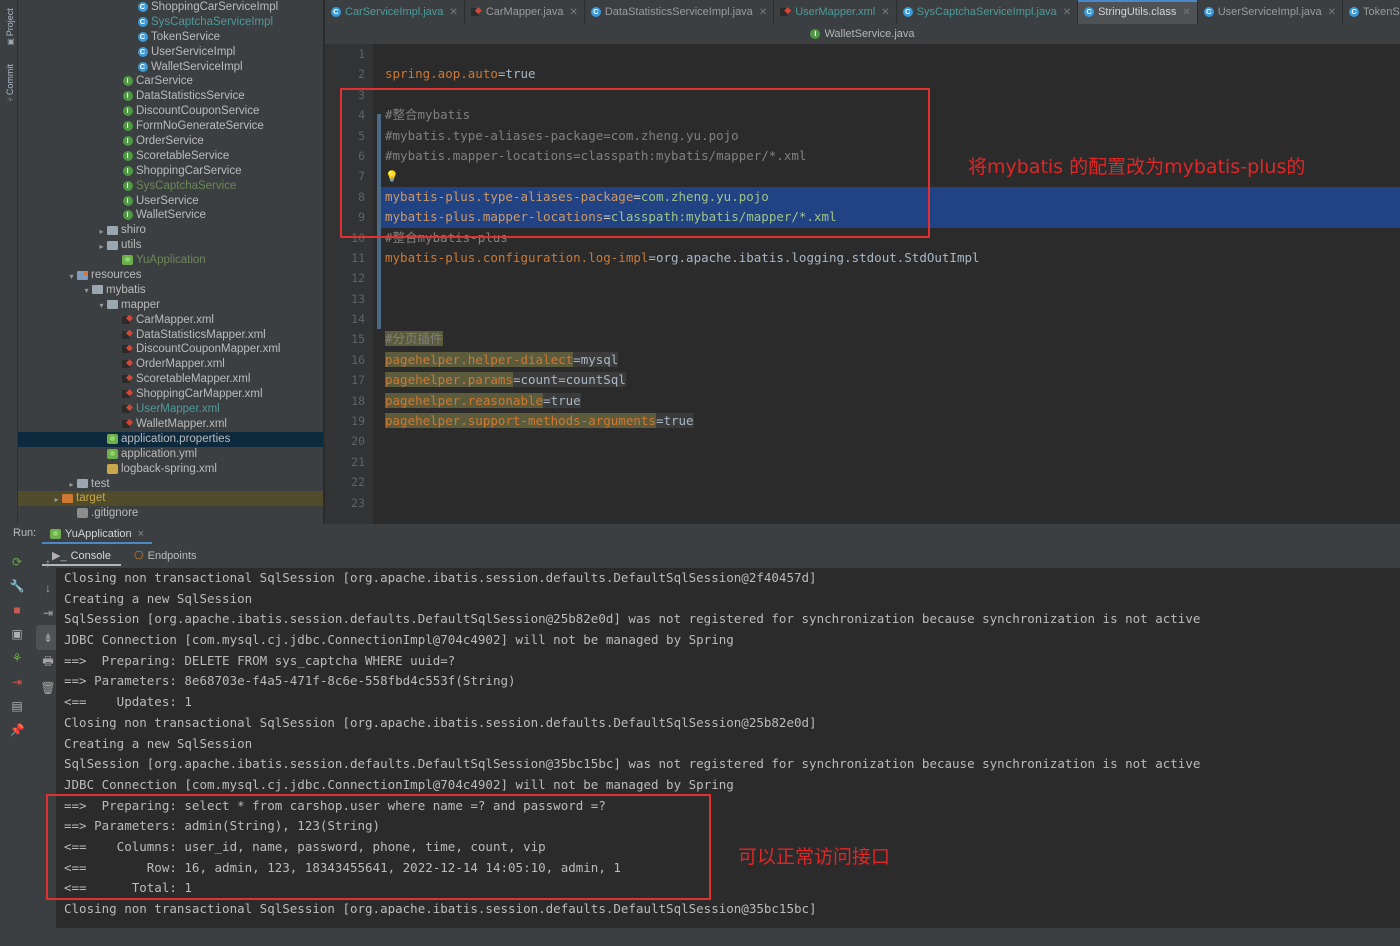 The height and width of the screenshot is (946, 1400). What do you see at coordinates (170, 156) in the screenshot?
I see `tree-item-scoretableservice: I ScoretableService` at bounding box center [170, 156].